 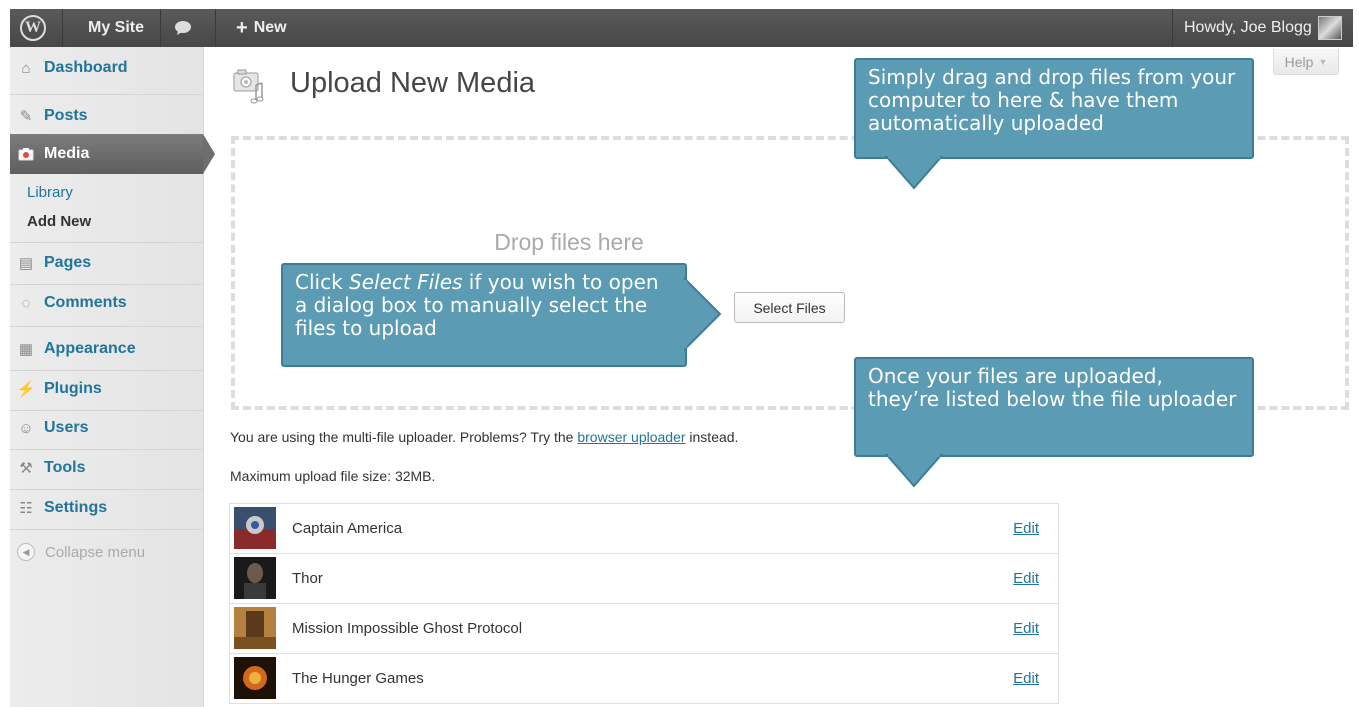 What do you see at coordinates (413, 83) in the screenshot?
I see `page-title: Upload New Media` at bounding box center [413, 83].